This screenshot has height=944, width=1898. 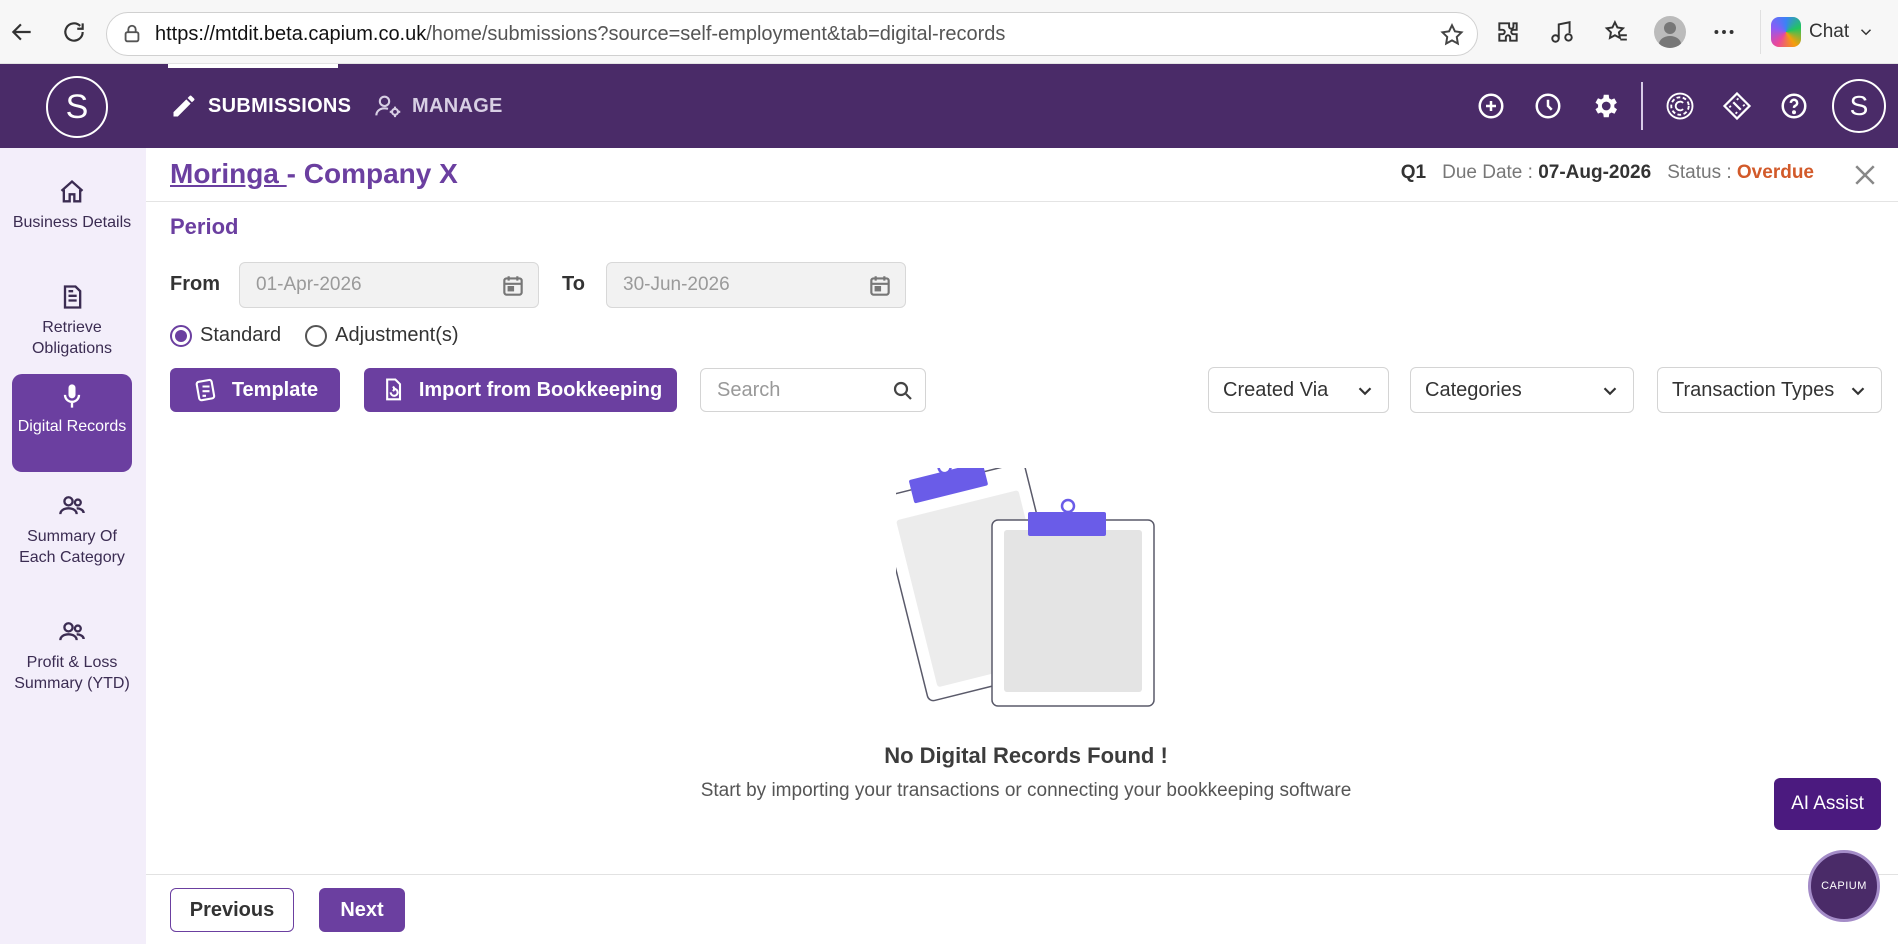 What do you see at coordinates (72, 191) in the screenshot?
I see `home-icon` at bounding box center [72, 191].